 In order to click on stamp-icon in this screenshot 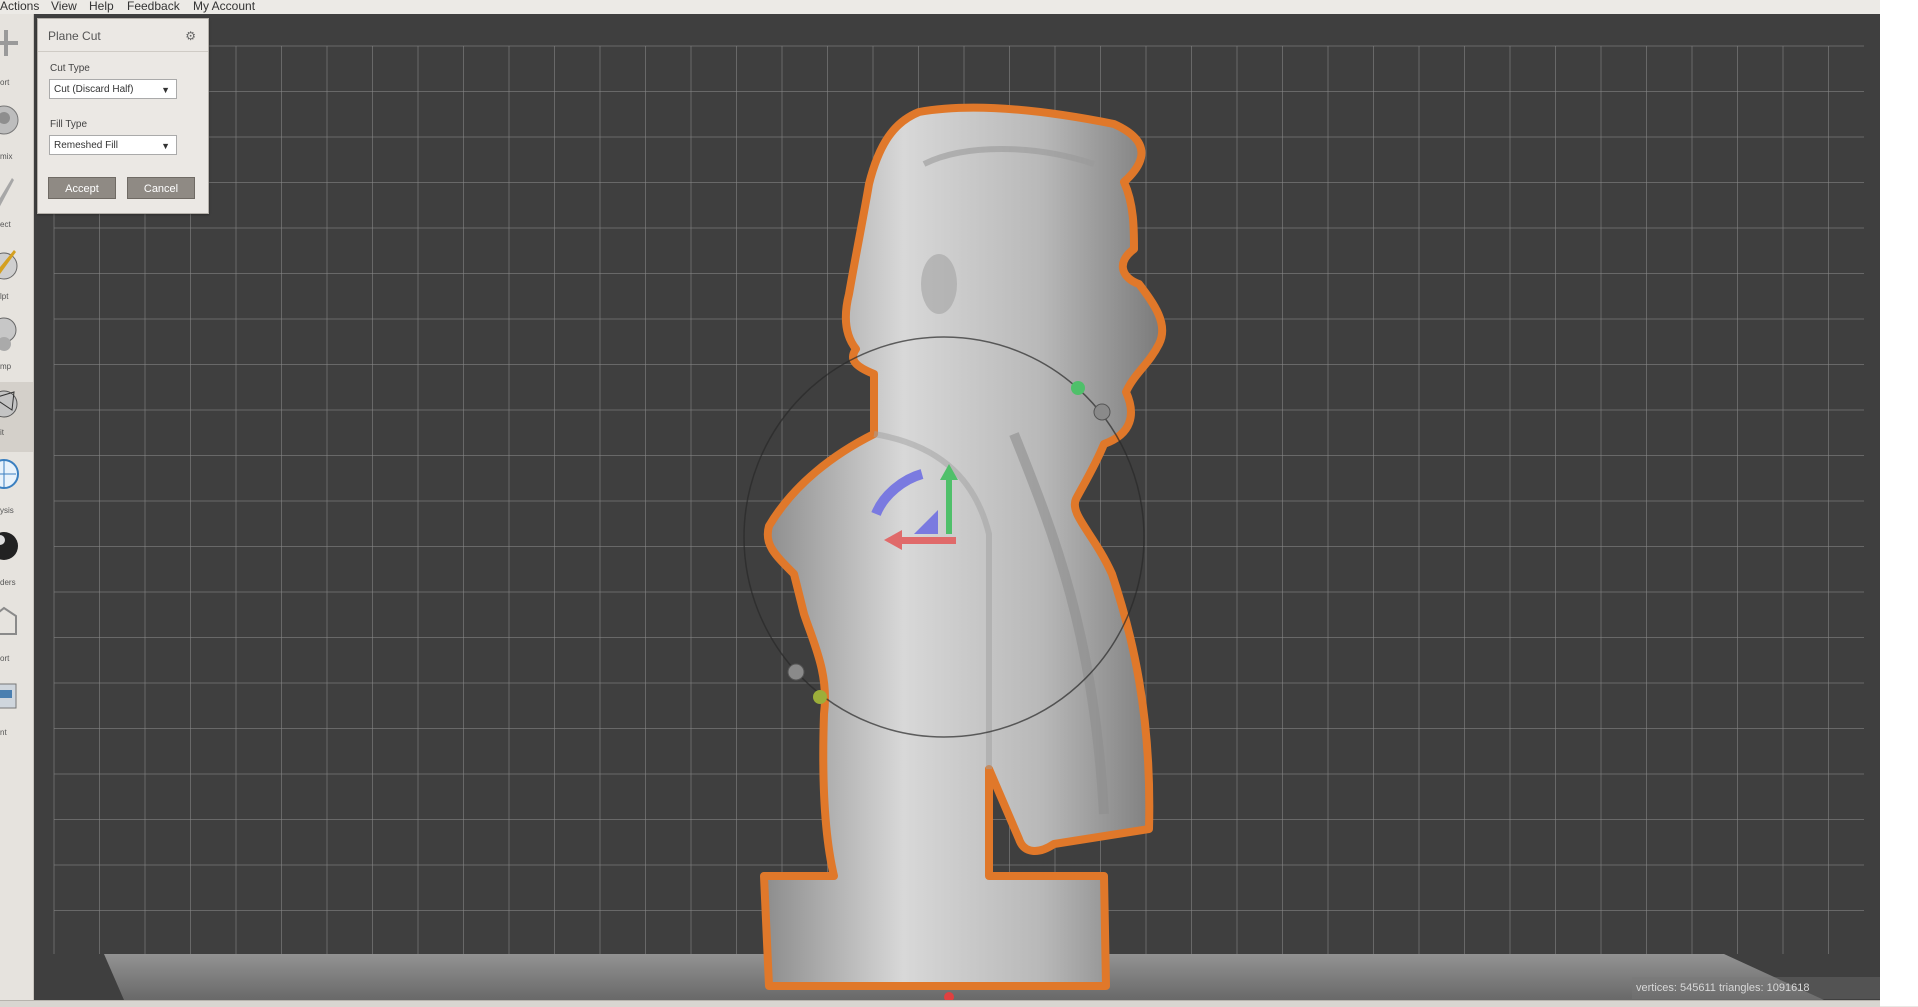, I will do `click(8, 334)`.